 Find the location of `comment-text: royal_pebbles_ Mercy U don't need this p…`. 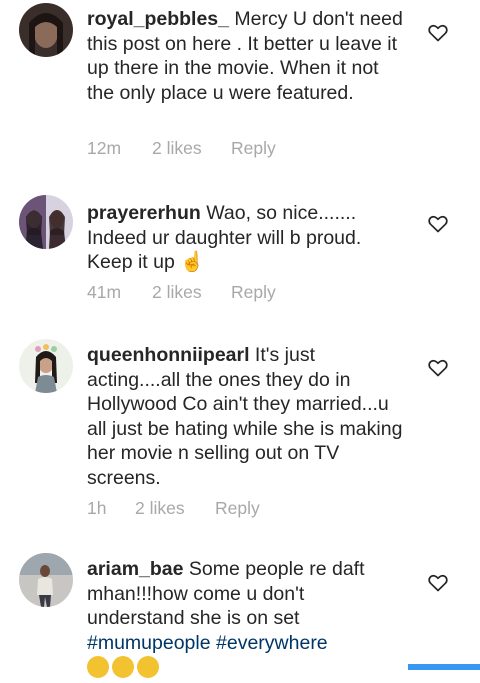

comment-text: royal_pebbles_ Mercy U don't need this p… is located at coordinates (246, 56).